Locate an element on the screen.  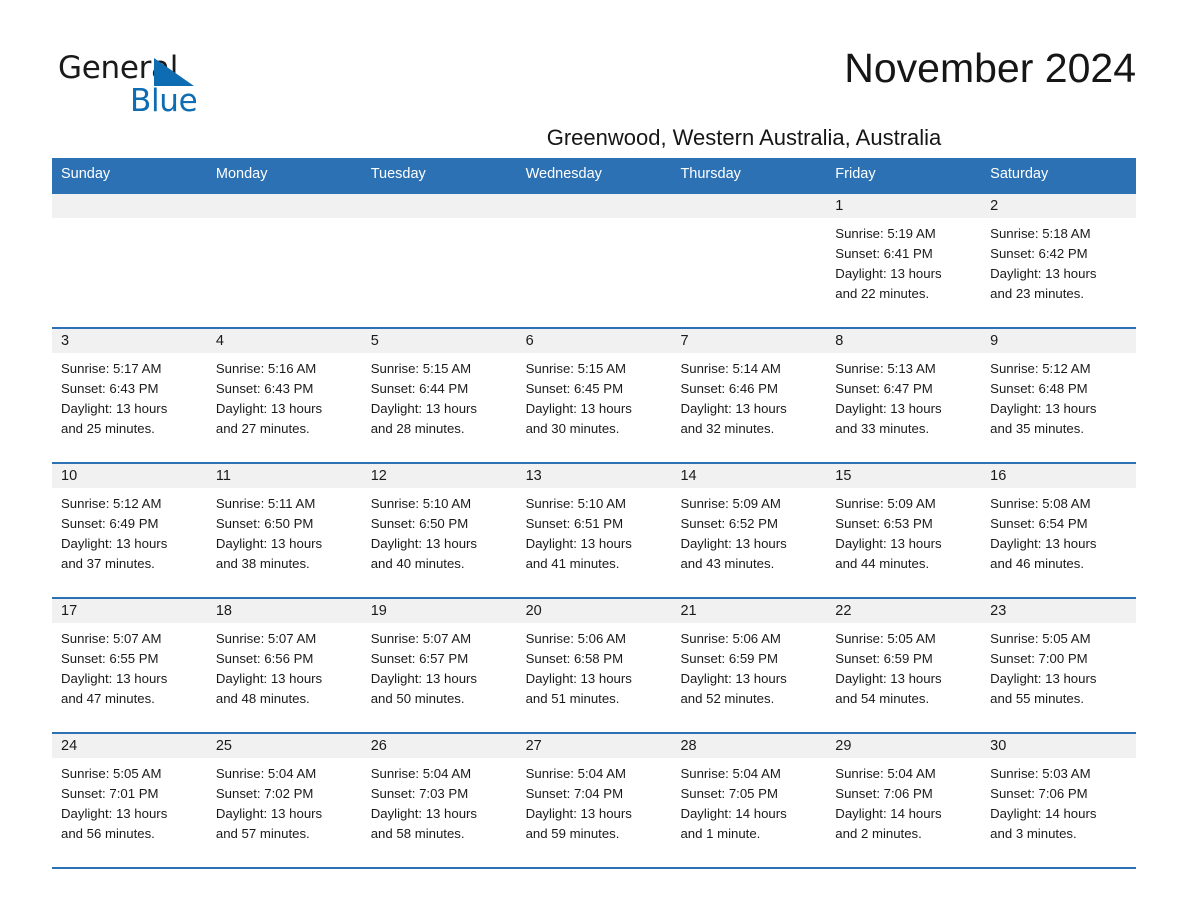
sunrise-time: Sunrise: 5:08 AM is located at coordinates (1040, 503).